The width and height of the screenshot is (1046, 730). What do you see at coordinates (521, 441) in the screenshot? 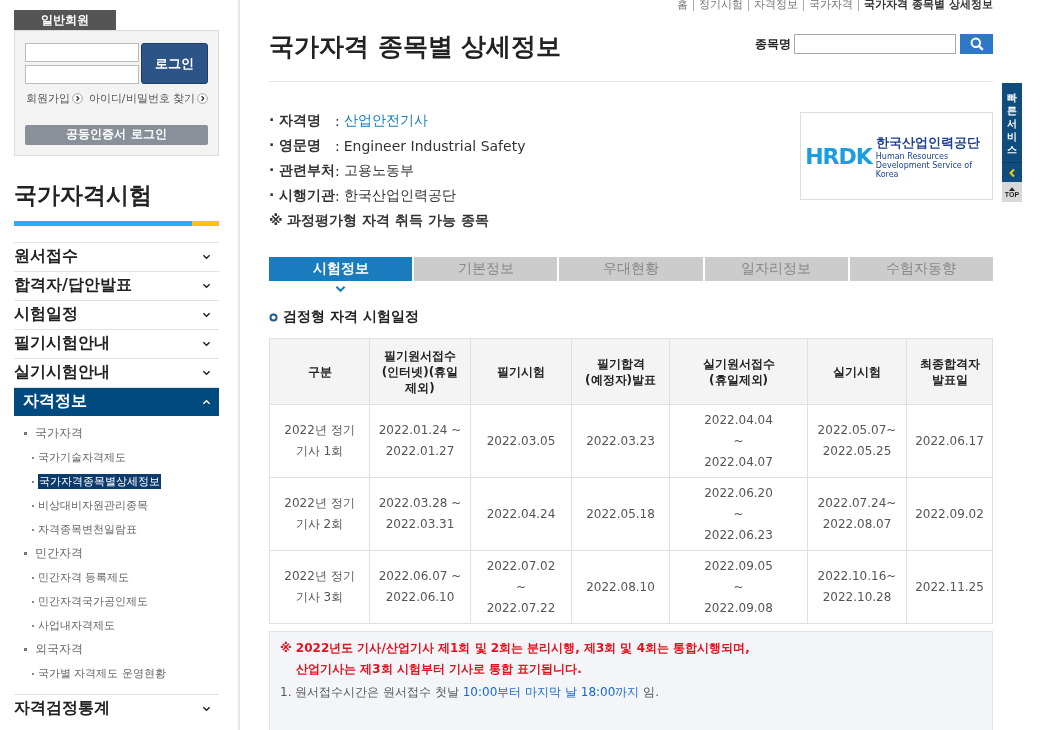
I see `table-cell: 2022.03.05` at bounding box center [521, 441].